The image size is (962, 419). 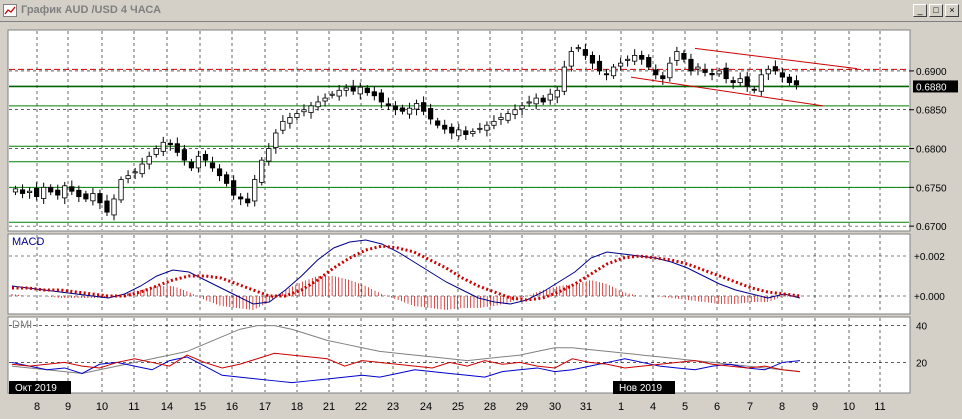 I want to click on macd-pane-title: MACD, so click(x=28, y=242).